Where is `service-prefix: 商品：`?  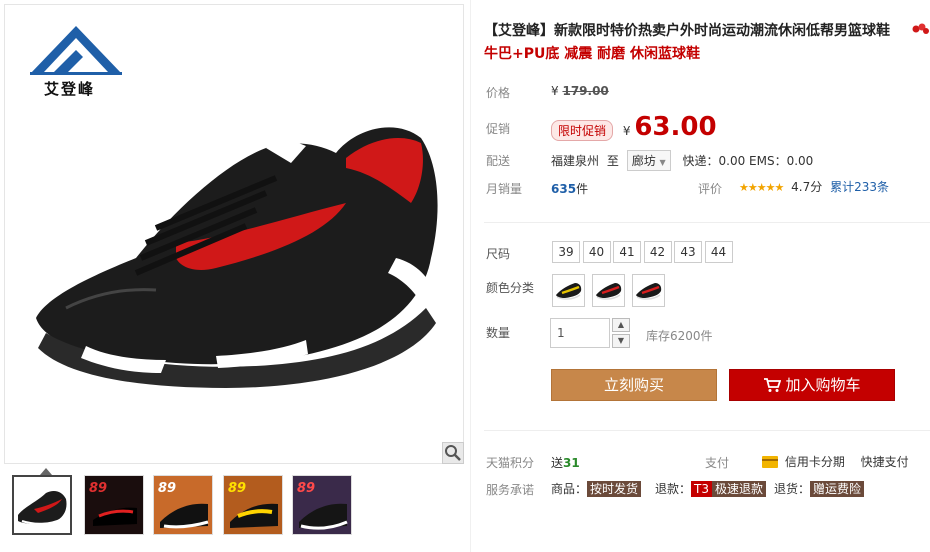
service-prefix: 商品： is located at coordinates (569, 489).